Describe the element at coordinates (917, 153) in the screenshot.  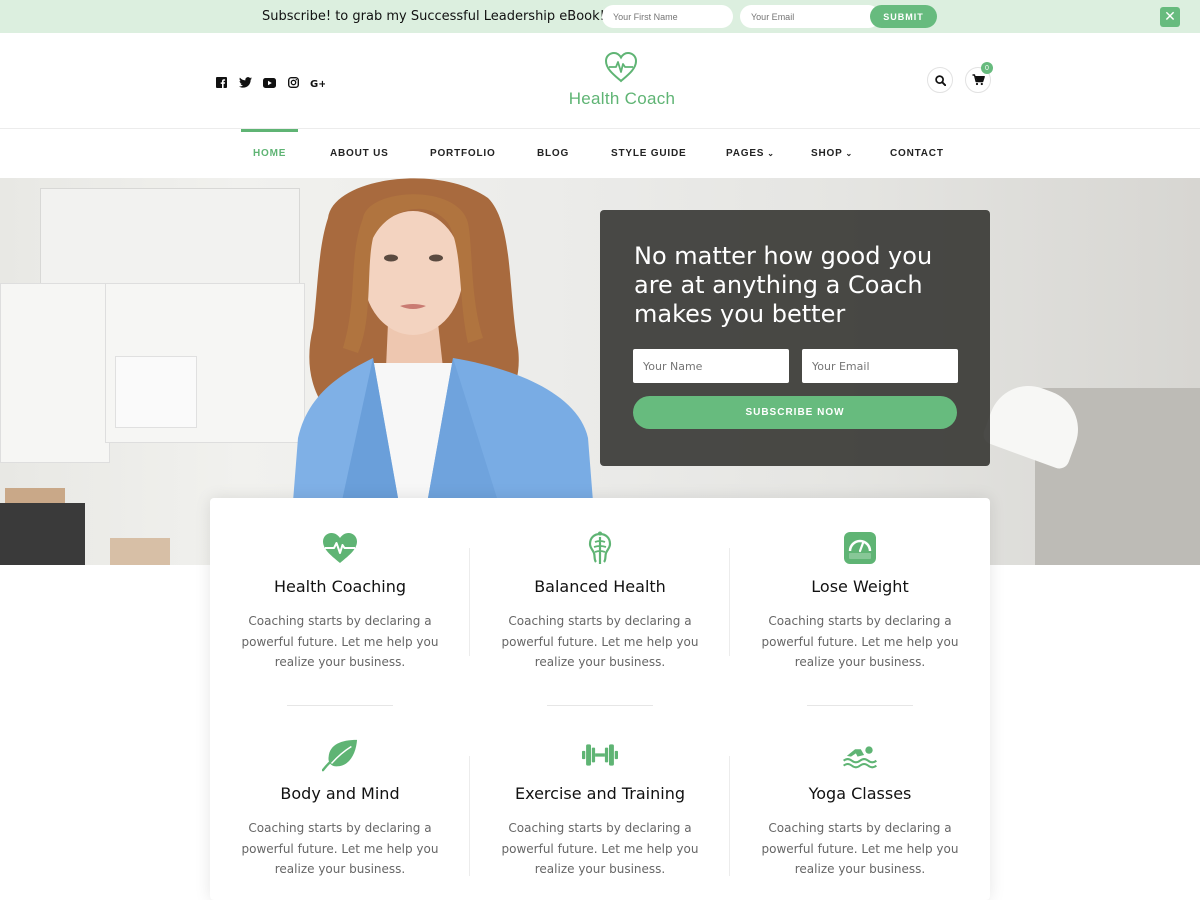
I see `nav-item-contact: CONTACT` at that location.